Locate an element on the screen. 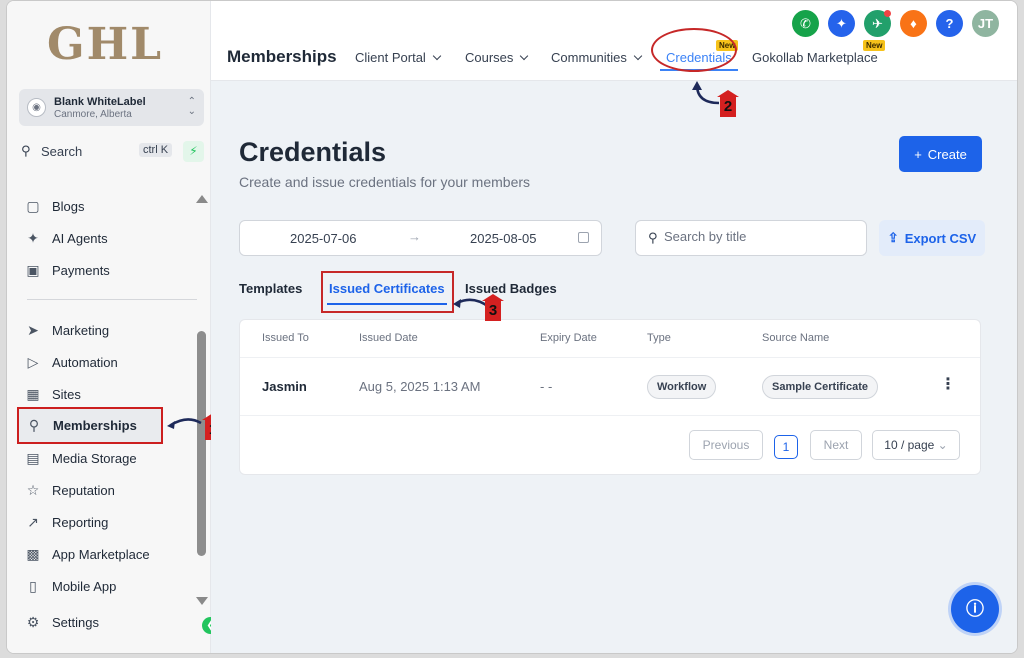 The image size is (1024, 658). arrow-right-icon: → is located at coordinates (414, 236).